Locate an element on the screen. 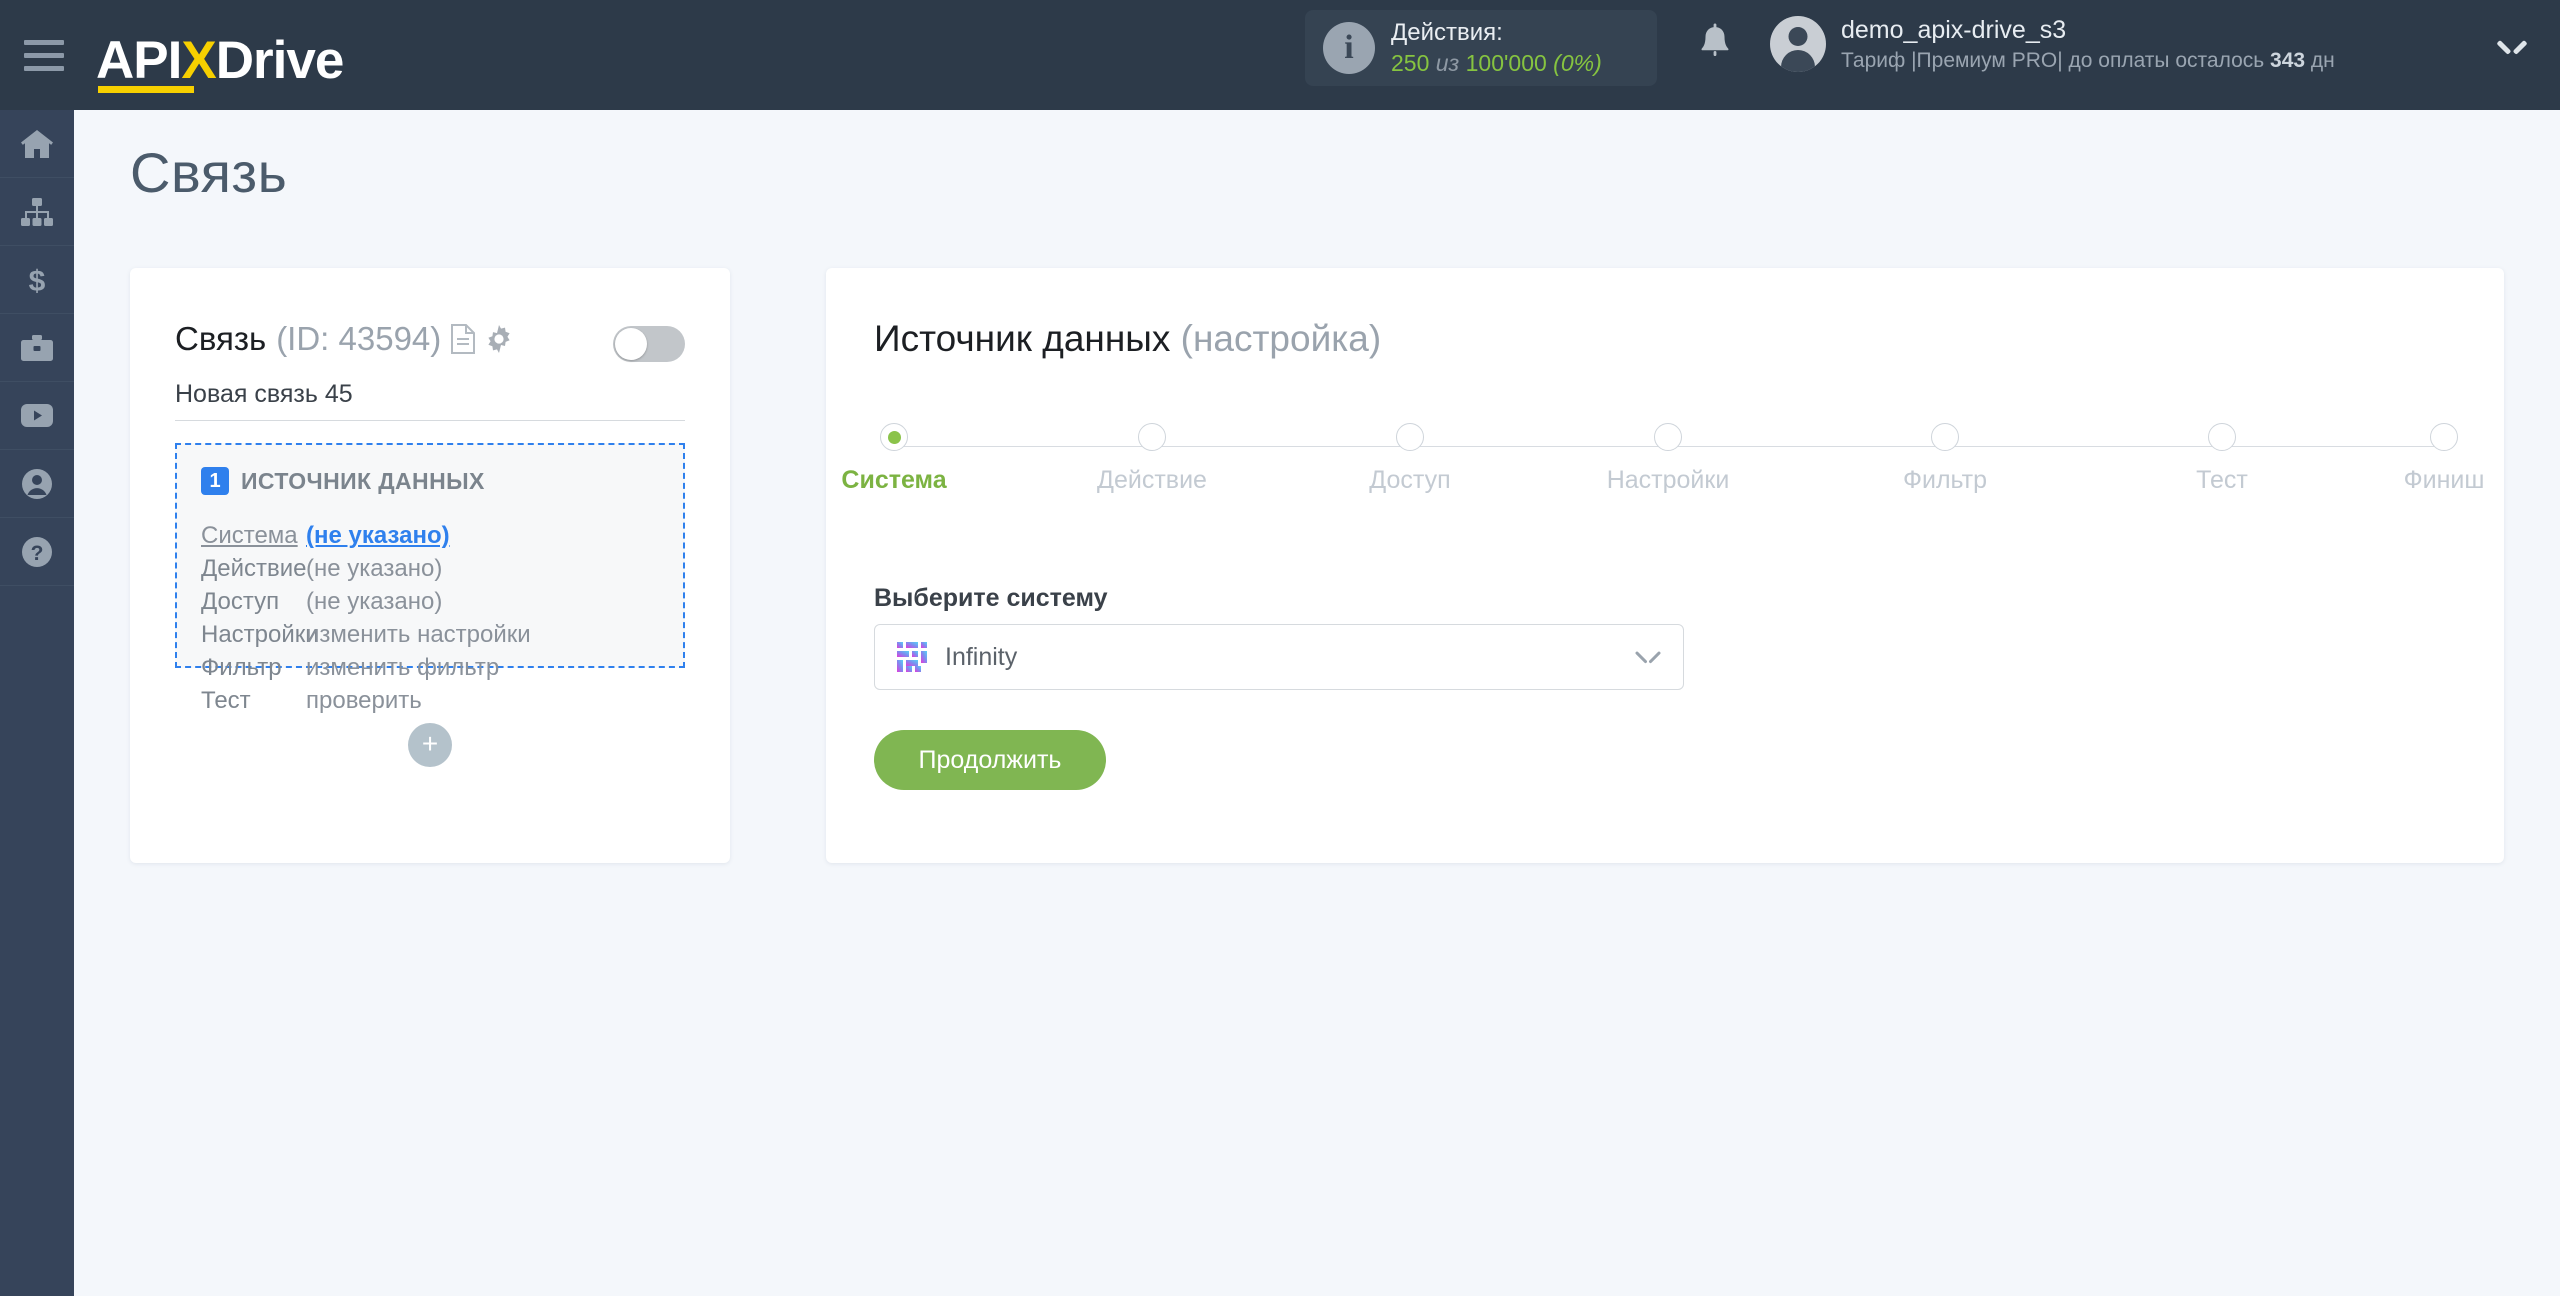  sidebar-item-home is located at coordinates (37, 144).